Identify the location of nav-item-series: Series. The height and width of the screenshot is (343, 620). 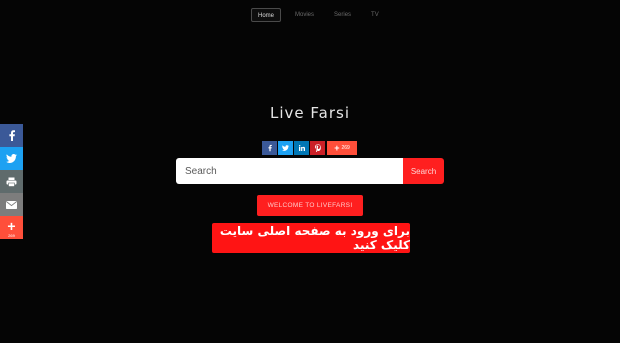
(342, 15).